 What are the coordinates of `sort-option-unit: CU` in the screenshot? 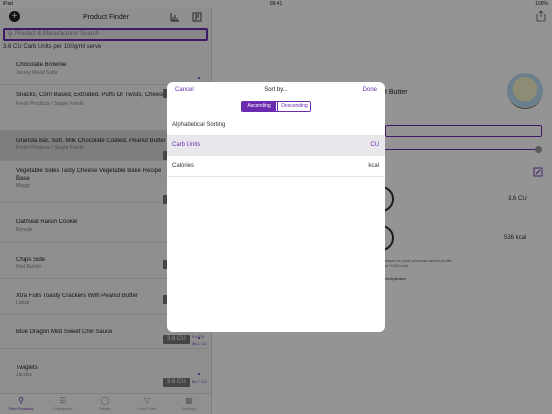 It's located at (374, 145).